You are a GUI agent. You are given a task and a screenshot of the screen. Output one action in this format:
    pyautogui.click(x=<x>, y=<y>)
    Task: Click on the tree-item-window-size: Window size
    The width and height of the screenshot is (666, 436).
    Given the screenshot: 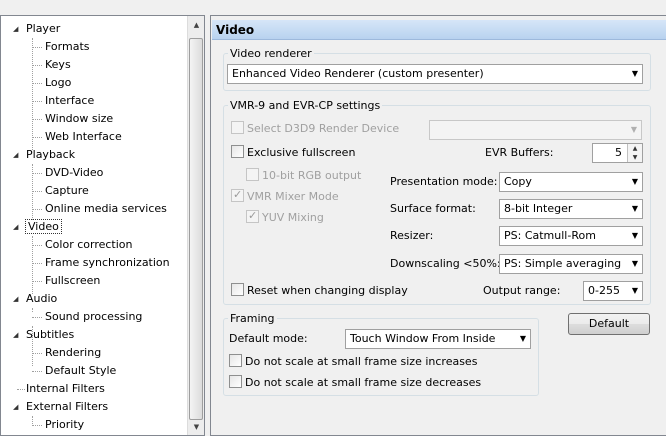 What is the action you would take?
    pyautogui.click(x=79, y=119)
    